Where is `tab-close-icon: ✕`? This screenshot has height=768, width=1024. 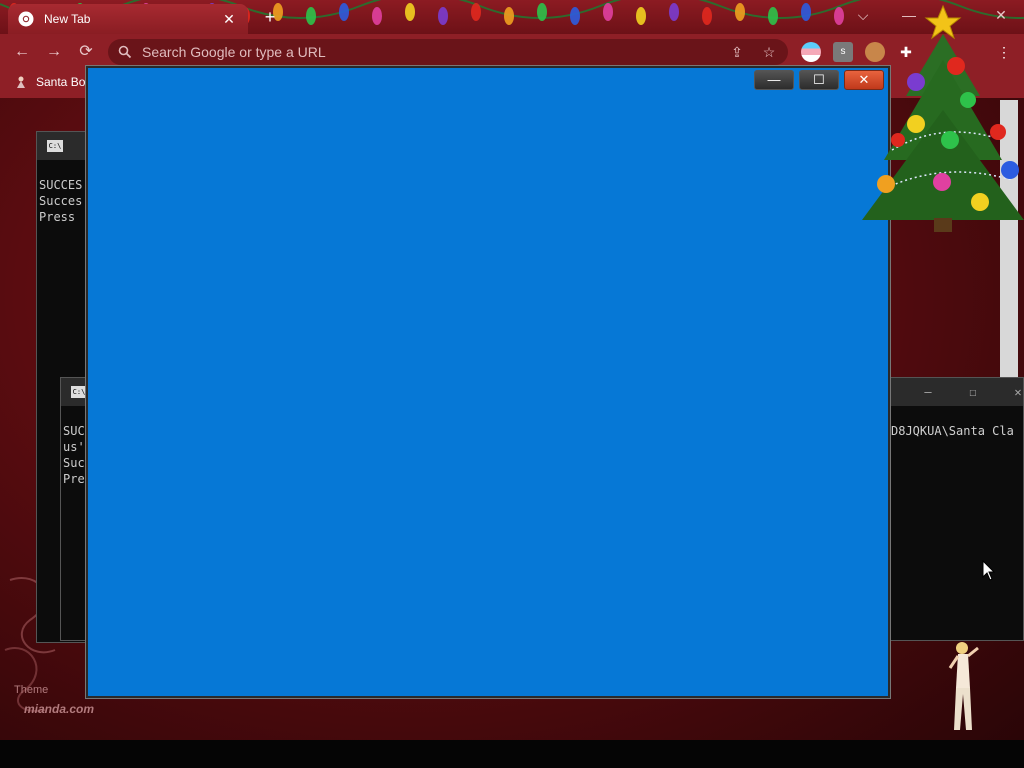 tab-close-icon: ✕ is located at coordinates (229, 19).